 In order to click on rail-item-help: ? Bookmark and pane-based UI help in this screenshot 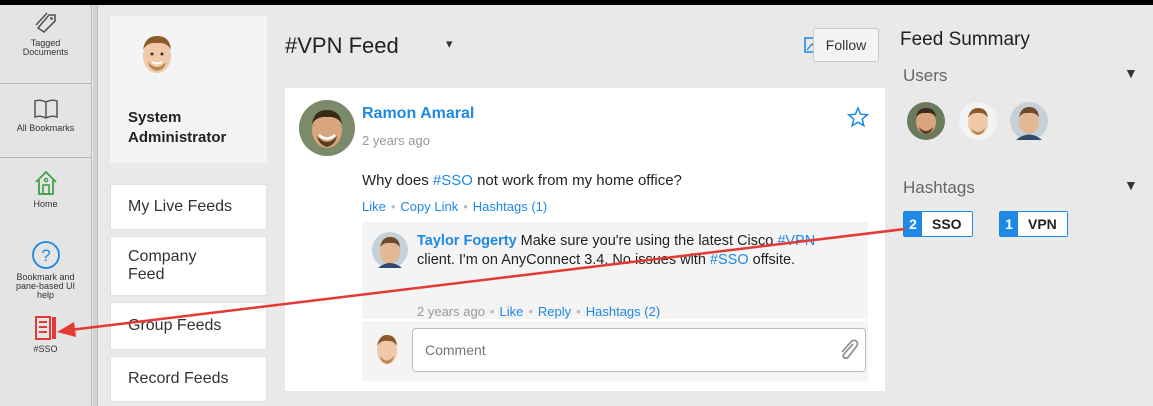, I will do `click(45, 270)`.